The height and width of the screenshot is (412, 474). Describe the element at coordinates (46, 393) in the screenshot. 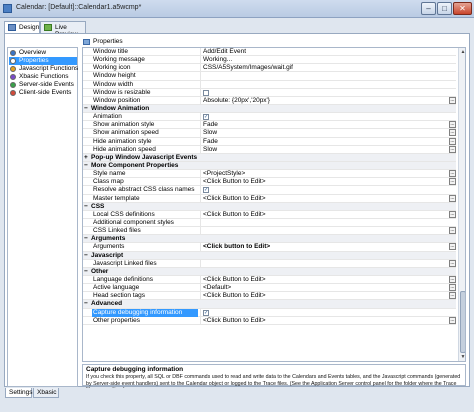

I see `tab-xbasic: Xbasic` at that location.